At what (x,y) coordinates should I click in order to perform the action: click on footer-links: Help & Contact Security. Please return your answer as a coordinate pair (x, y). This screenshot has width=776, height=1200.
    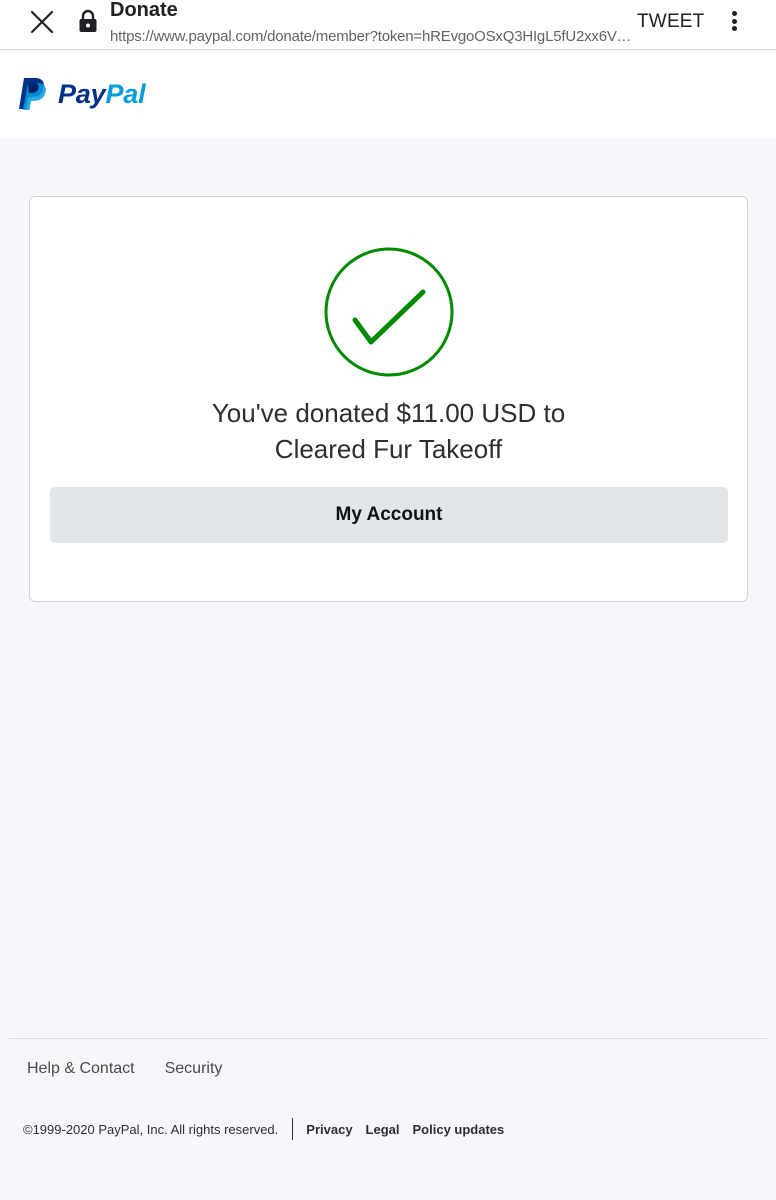
    Looking at the image, I should click on (124, 1069).